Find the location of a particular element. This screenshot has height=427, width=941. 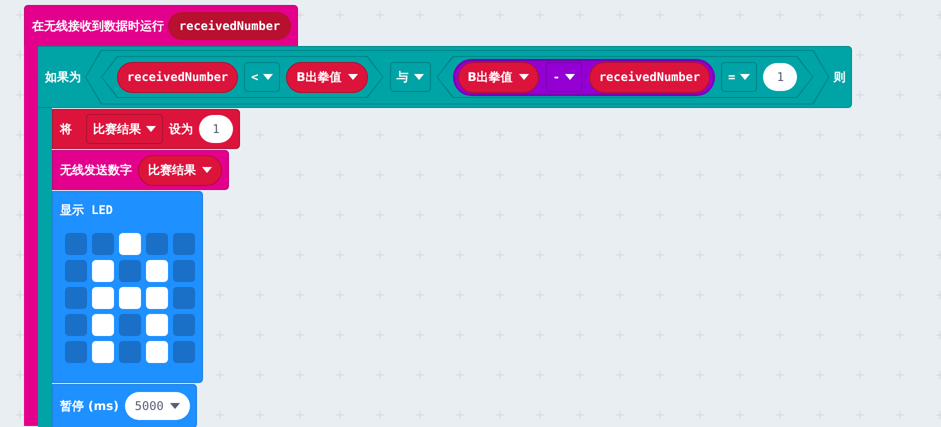

variable-pill: 比赛结果 is located at coordinates (180, 170).